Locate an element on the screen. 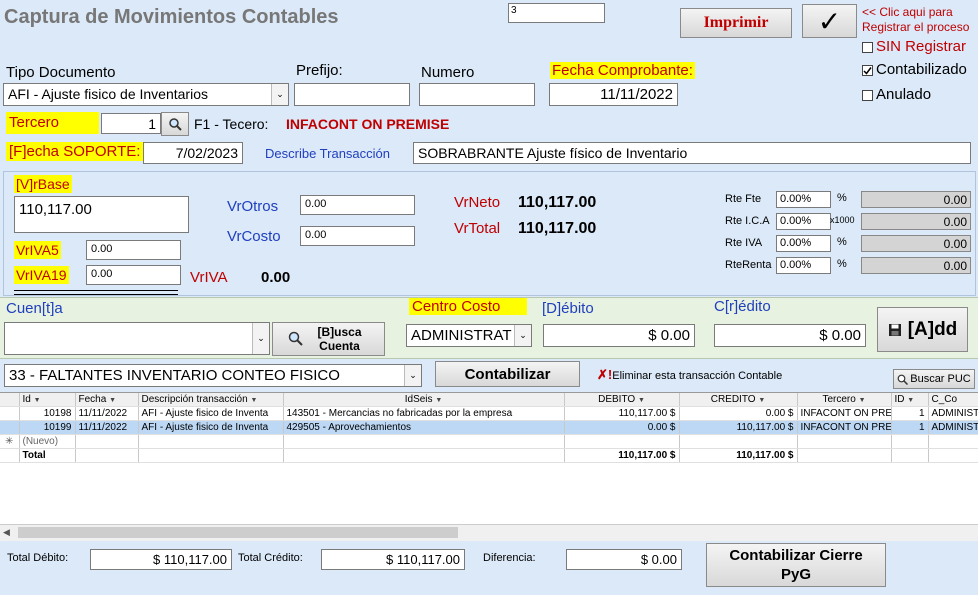 This screenshot has height=595, width=978. describe-input: SOBRABRANTE Ajuste físico de Inventario is located at coordinates (692, 153).